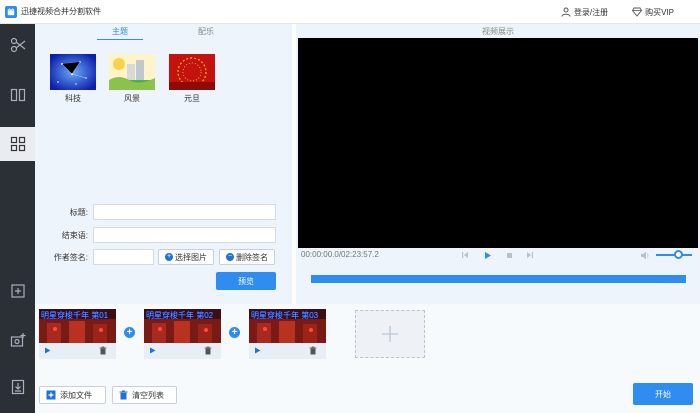 This screenshot has width=700, height=413. I want to click on app-logo-icon, so click(11, 11).